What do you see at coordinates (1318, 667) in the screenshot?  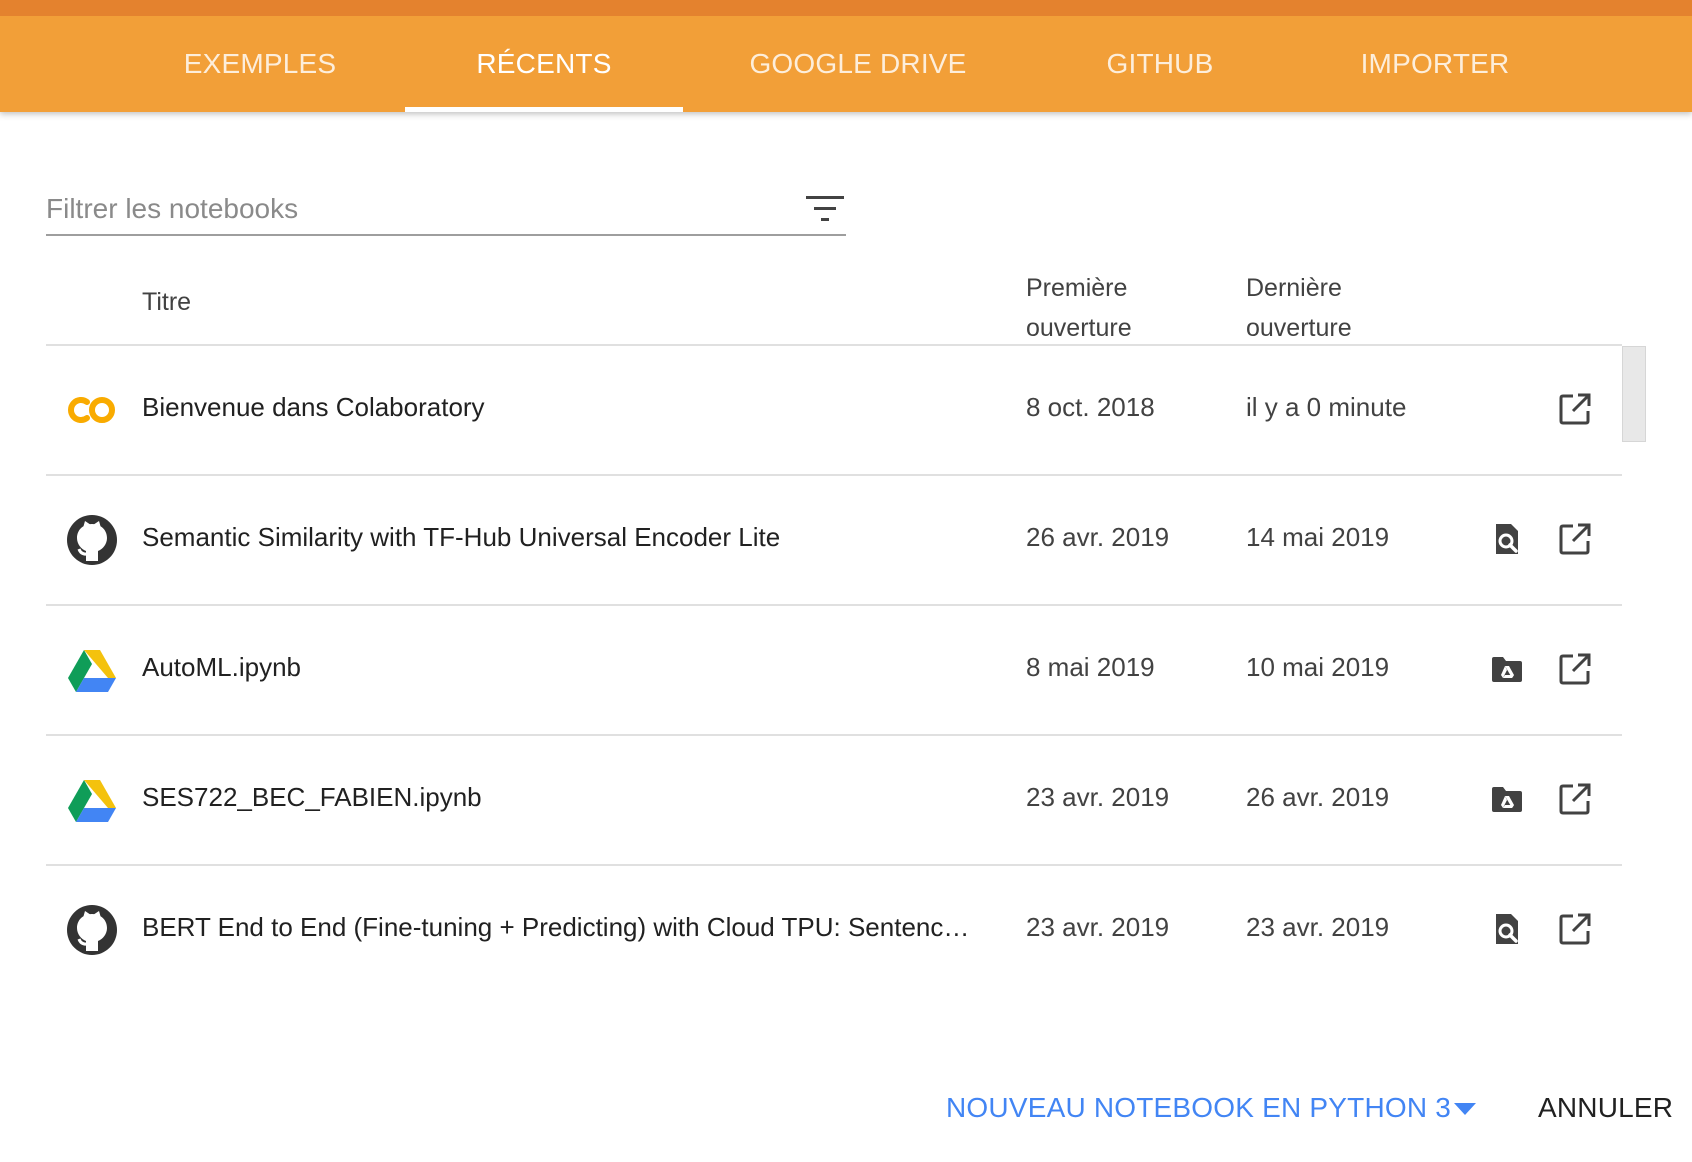 I see `last-opened-date: 10 mai 2019` at bounding box center [1318, 667].